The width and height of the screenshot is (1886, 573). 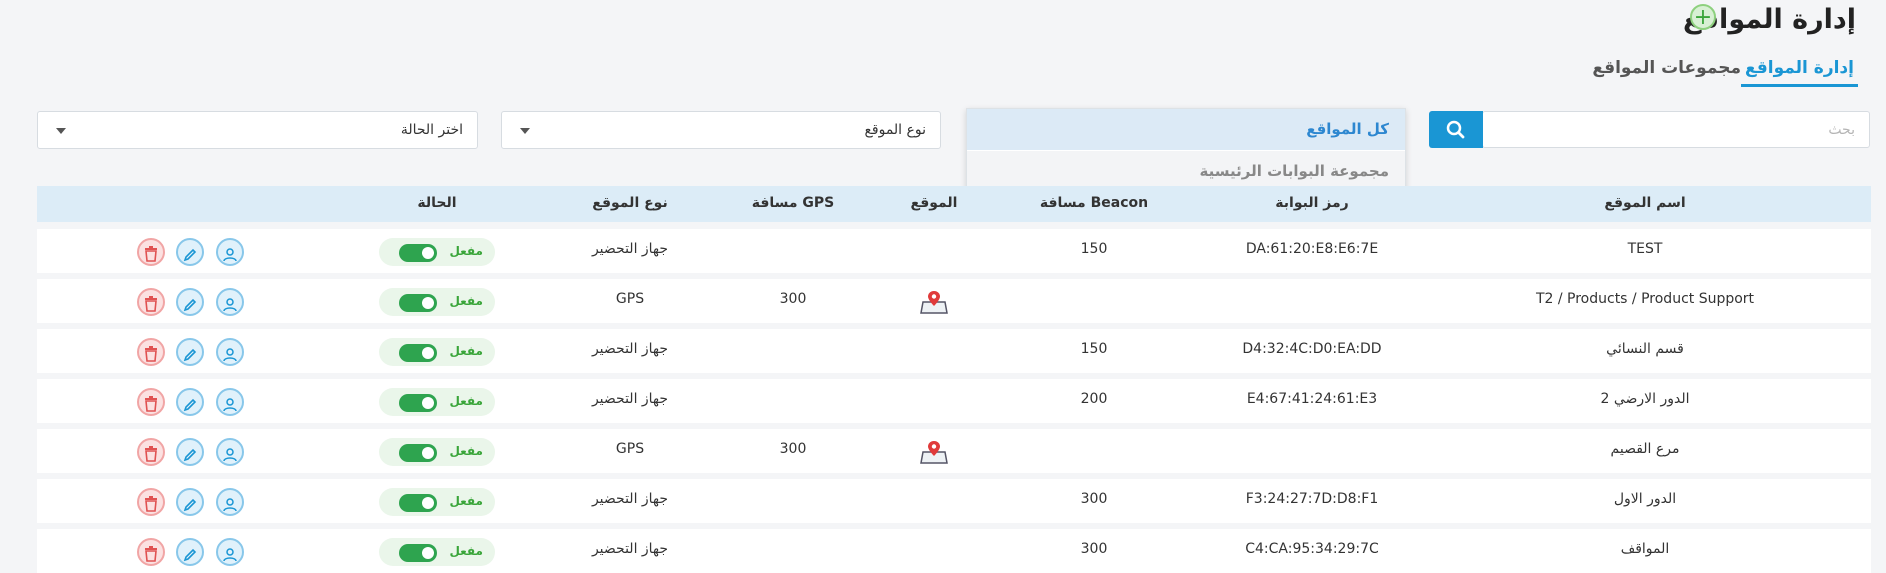 I want to click on site-type-select-label: نوع الموقع, so click(x=895, y=130).